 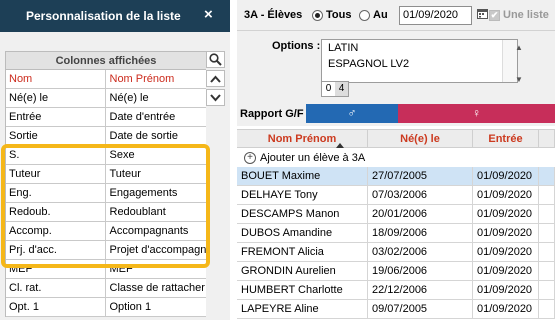 What do you see at coordinates (215, 59) in the screenshot?
I see `search-icon` at bounding box center [215, 59].